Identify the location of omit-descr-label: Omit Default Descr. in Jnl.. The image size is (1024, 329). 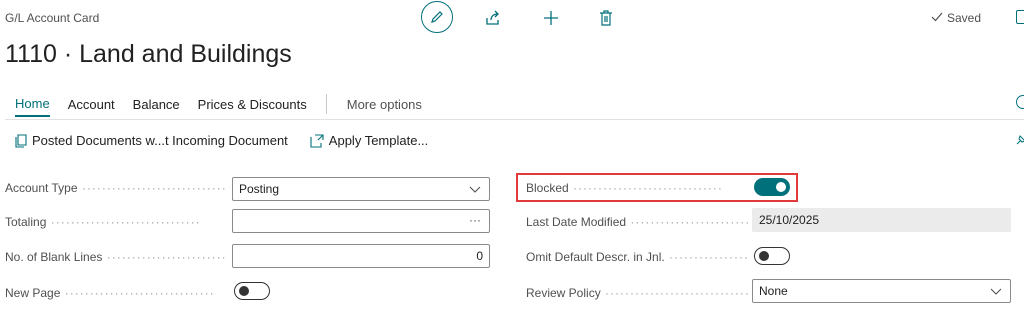
(637, 257).